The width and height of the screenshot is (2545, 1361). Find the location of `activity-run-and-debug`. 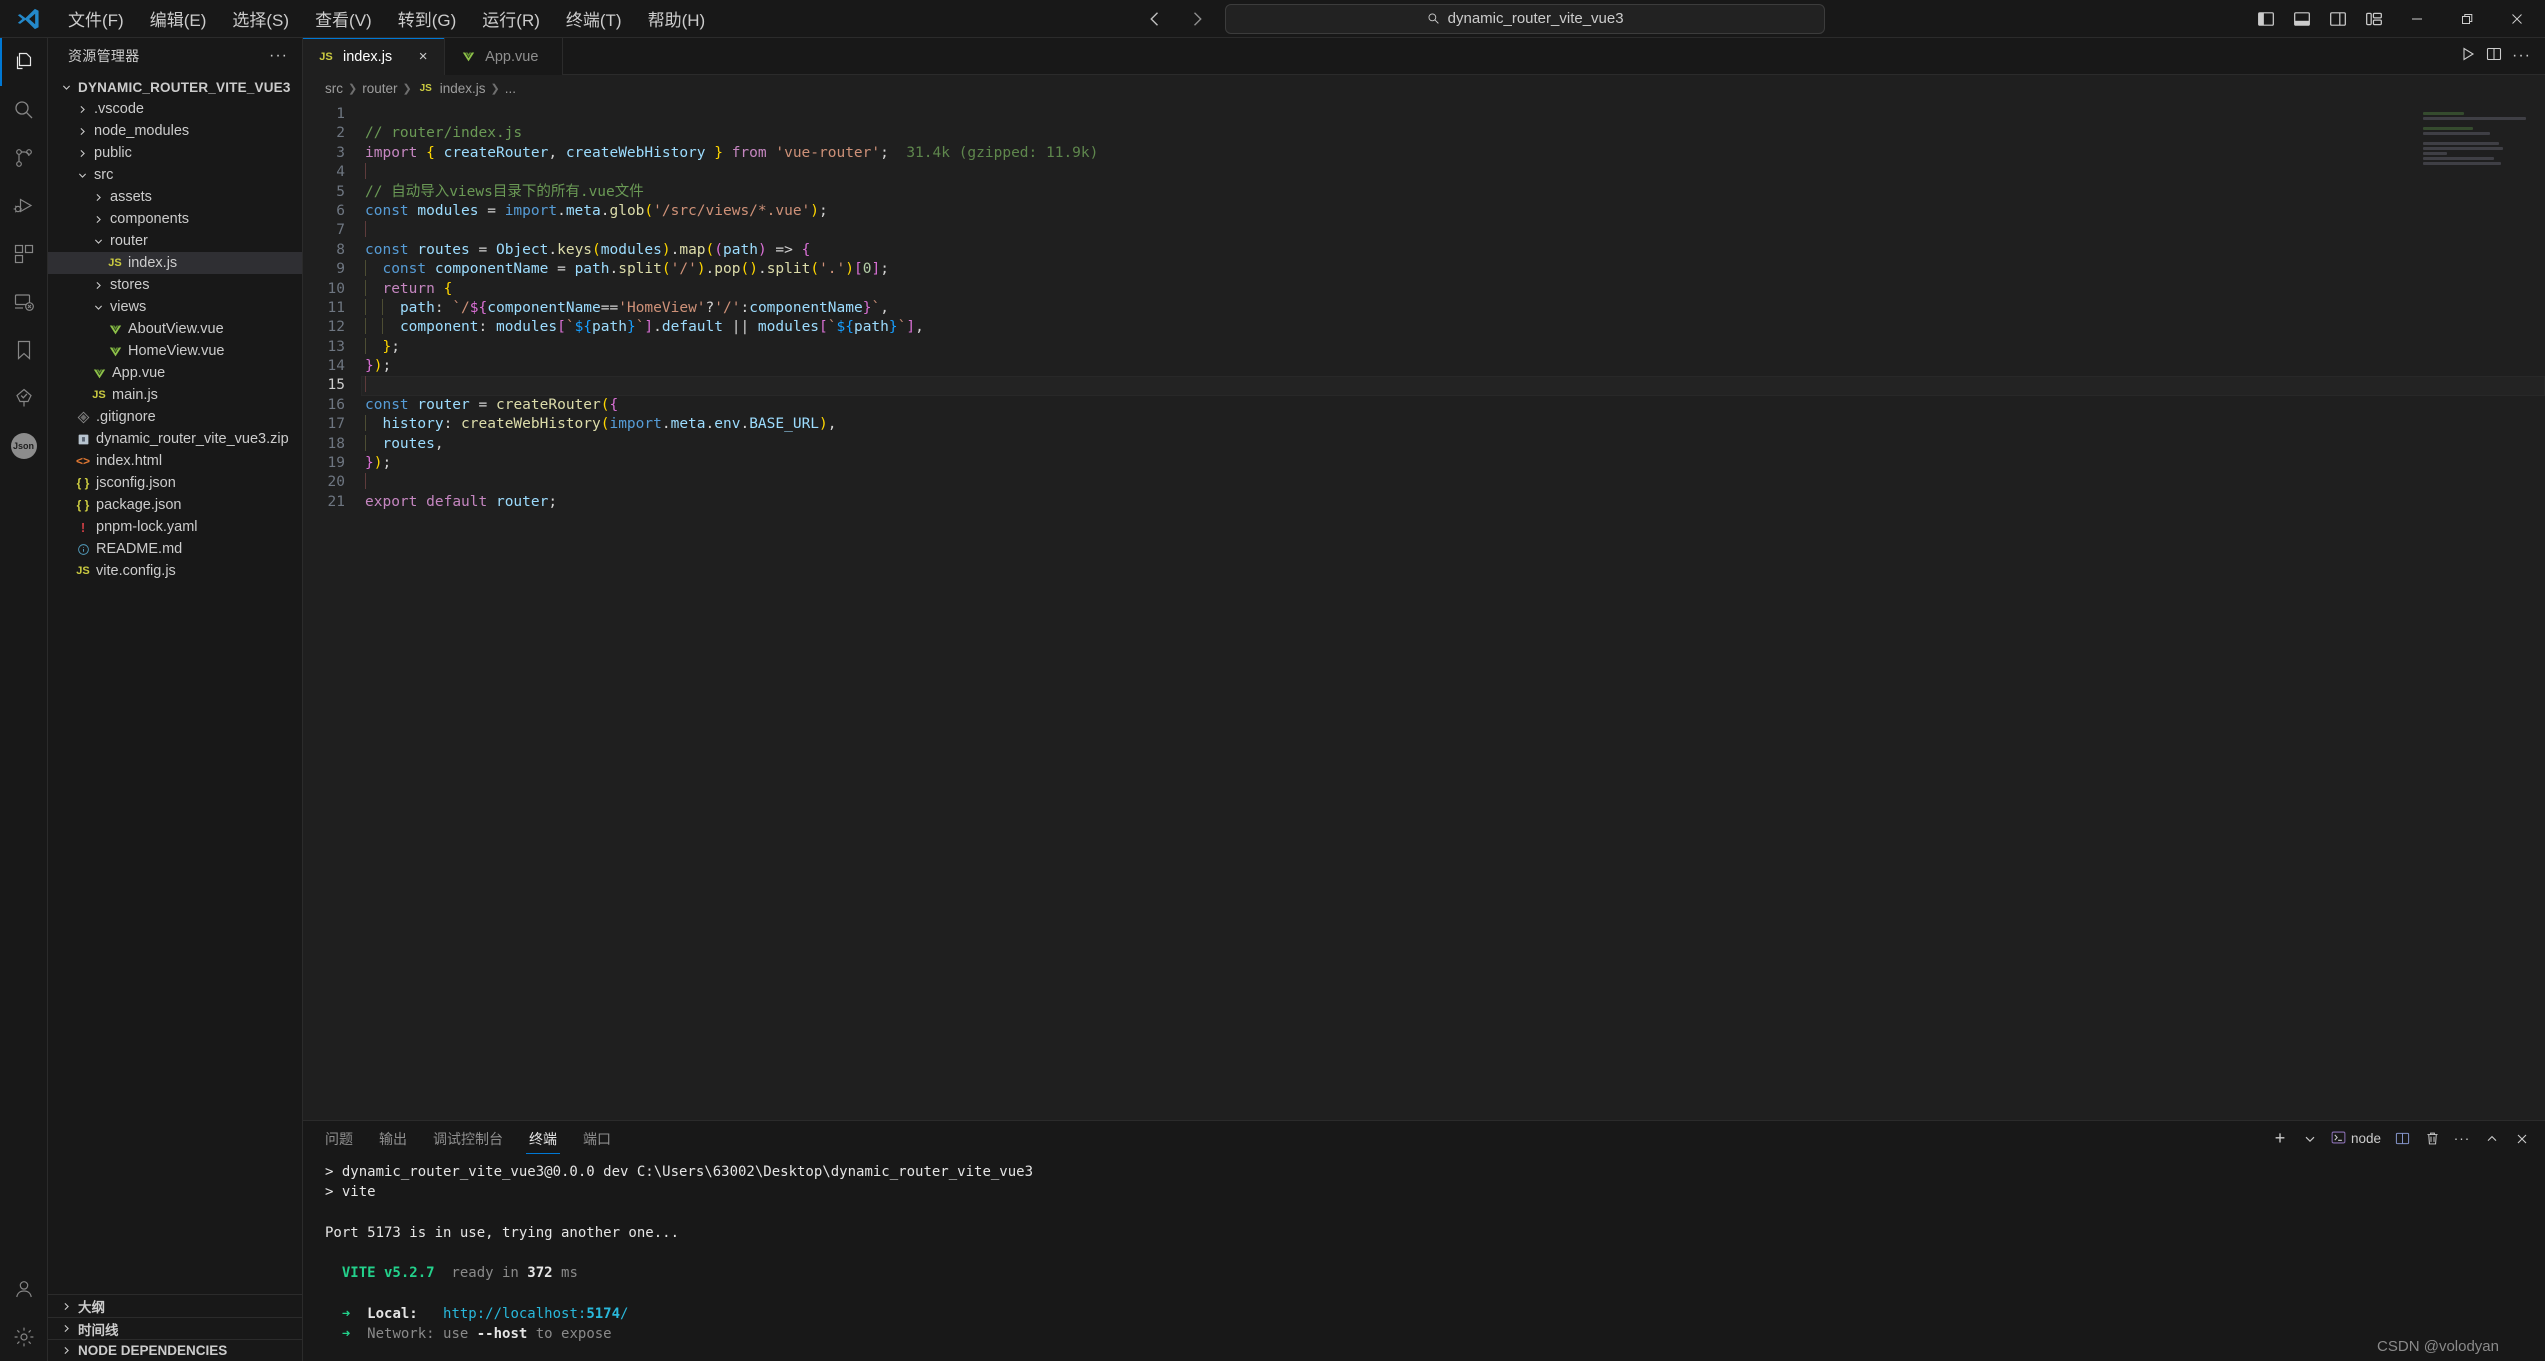

activity-run-and-debug is located at coordinates (24, 206).